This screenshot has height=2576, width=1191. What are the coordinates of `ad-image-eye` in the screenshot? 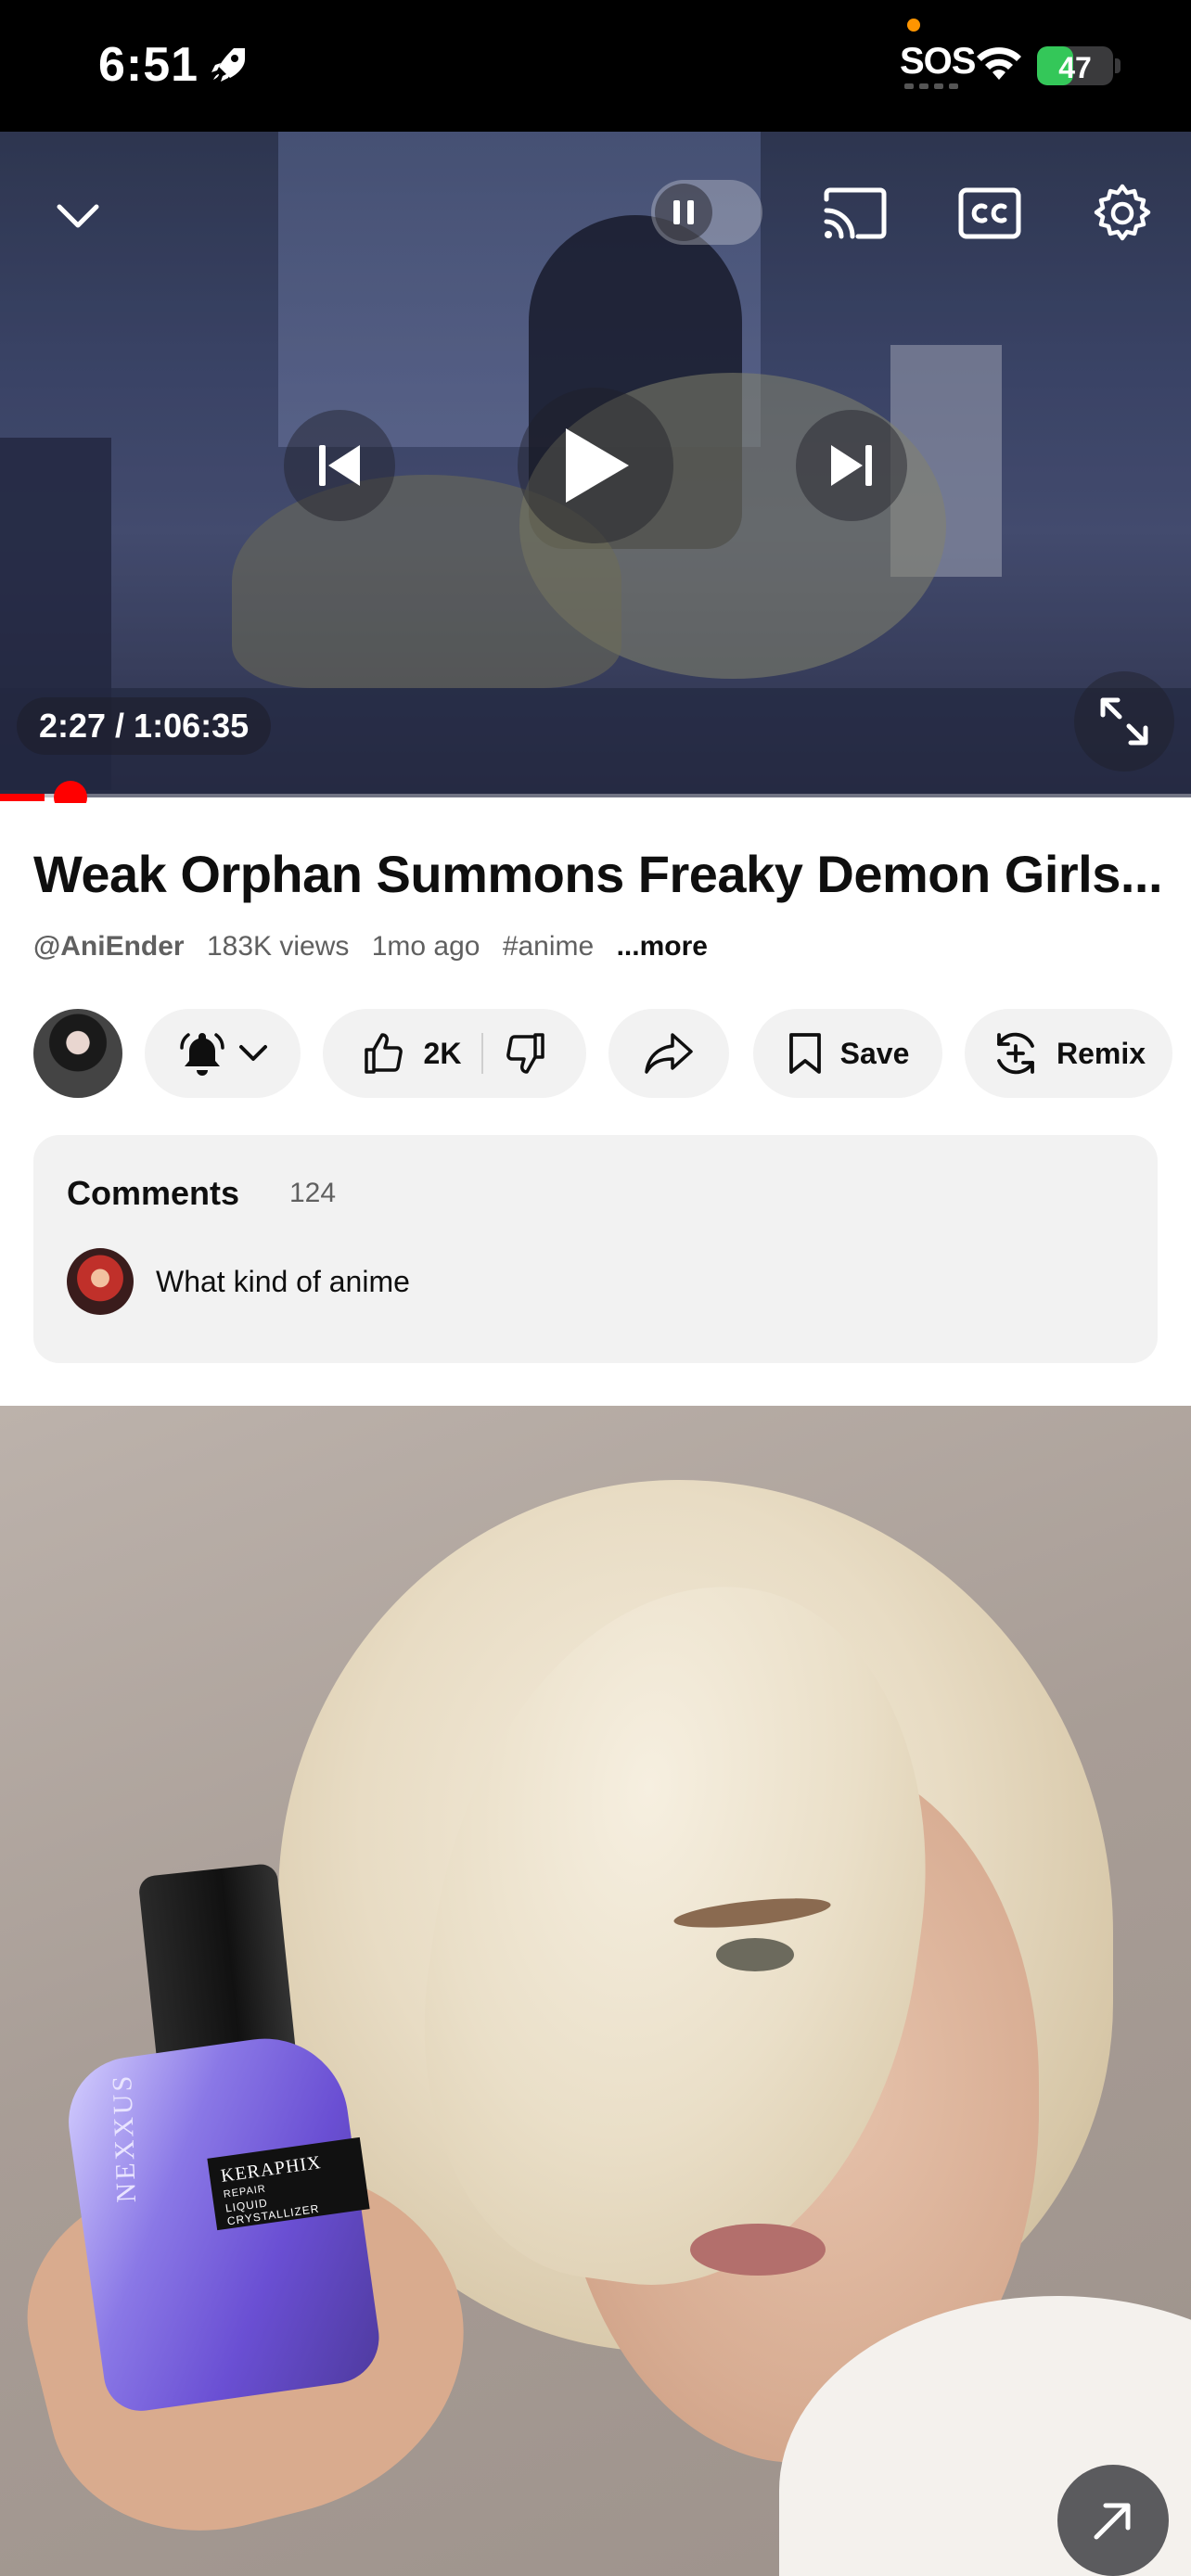 It's located at (755, 1954).